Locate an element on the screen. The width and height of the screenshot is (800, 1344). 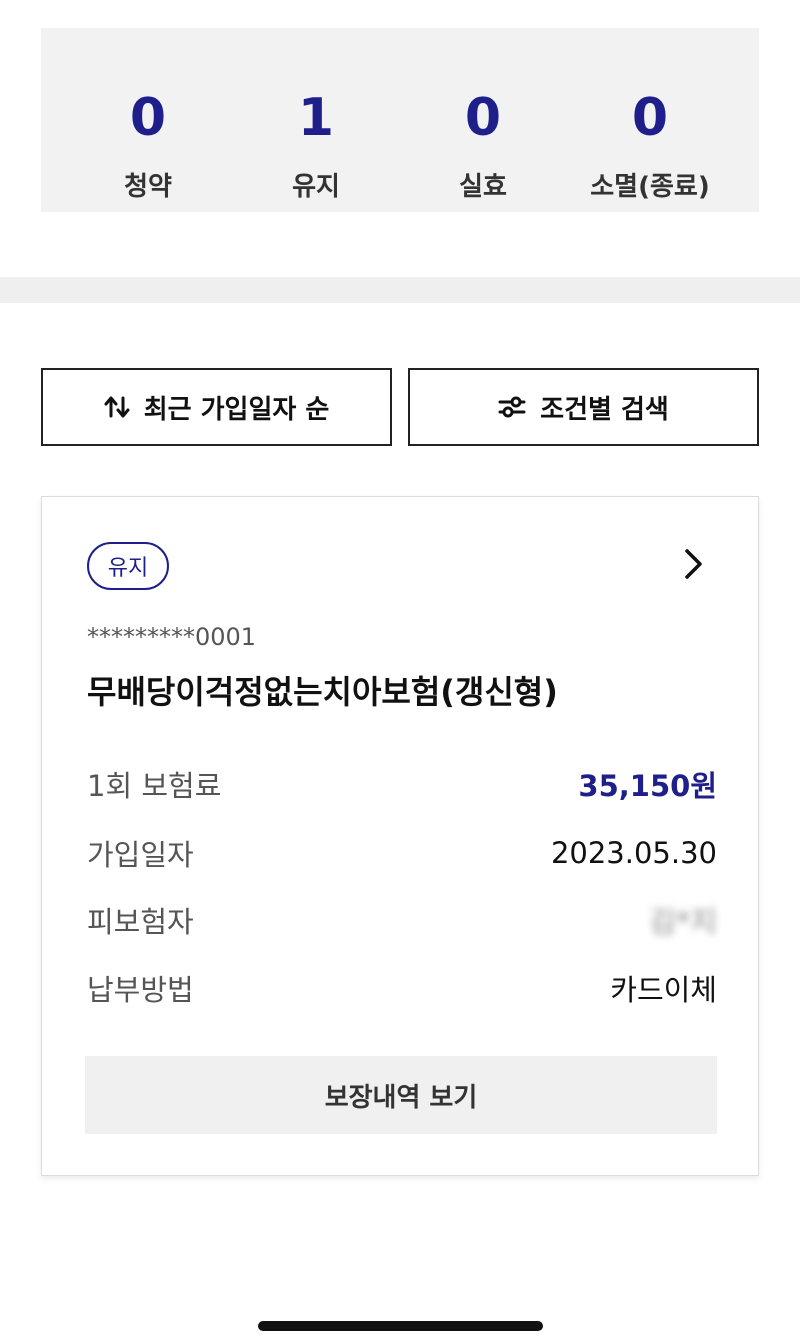
condition-search-label: 조건별 검색 is located at coordinates (604, 409).